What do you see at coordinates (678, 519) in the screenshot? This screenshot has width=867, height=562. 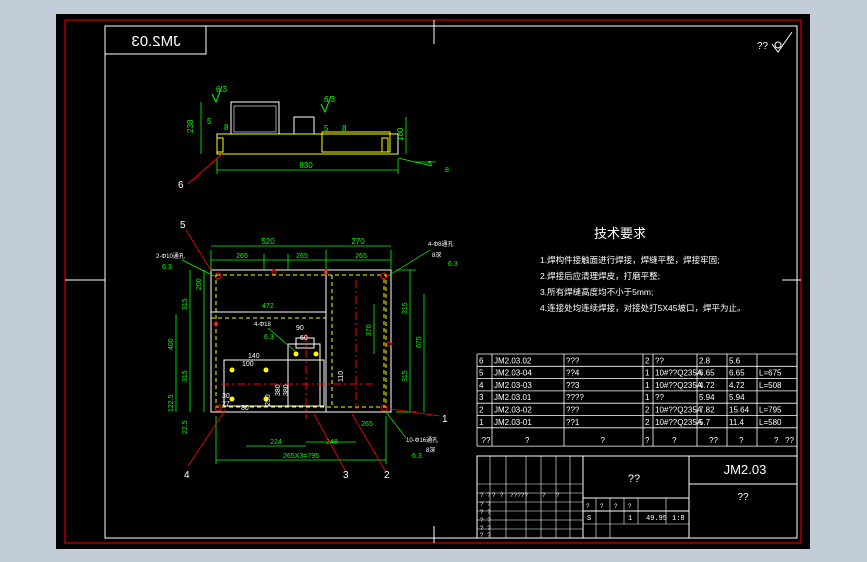 I see `svg-text: 1:8` at bounding box center [678, 519].